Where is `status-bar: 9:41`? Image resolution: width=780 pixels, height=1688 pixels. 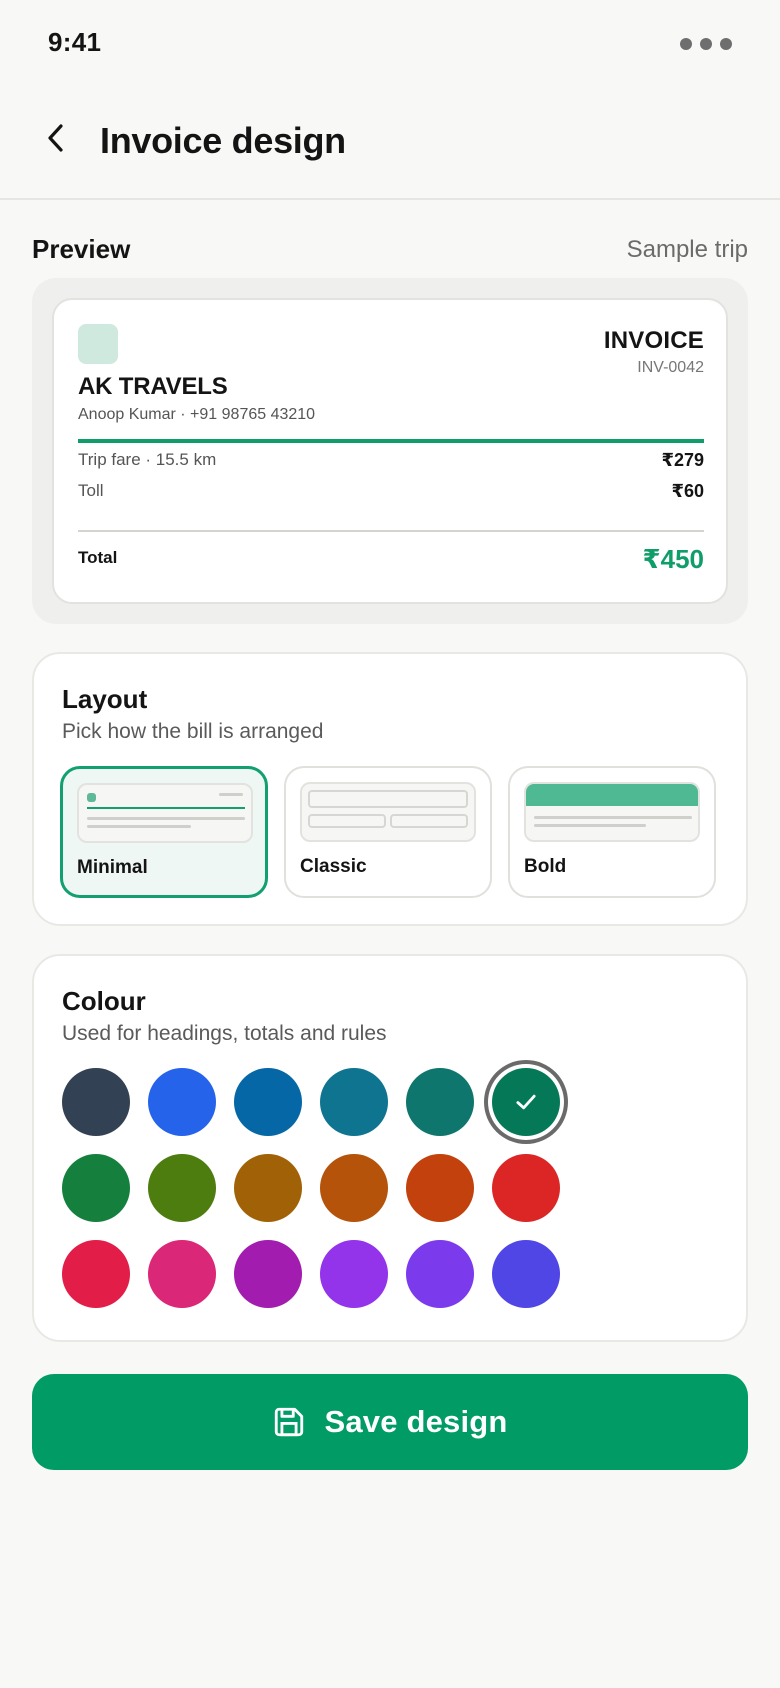
status-bar: 9:41 is located at coordinates (390, 45).